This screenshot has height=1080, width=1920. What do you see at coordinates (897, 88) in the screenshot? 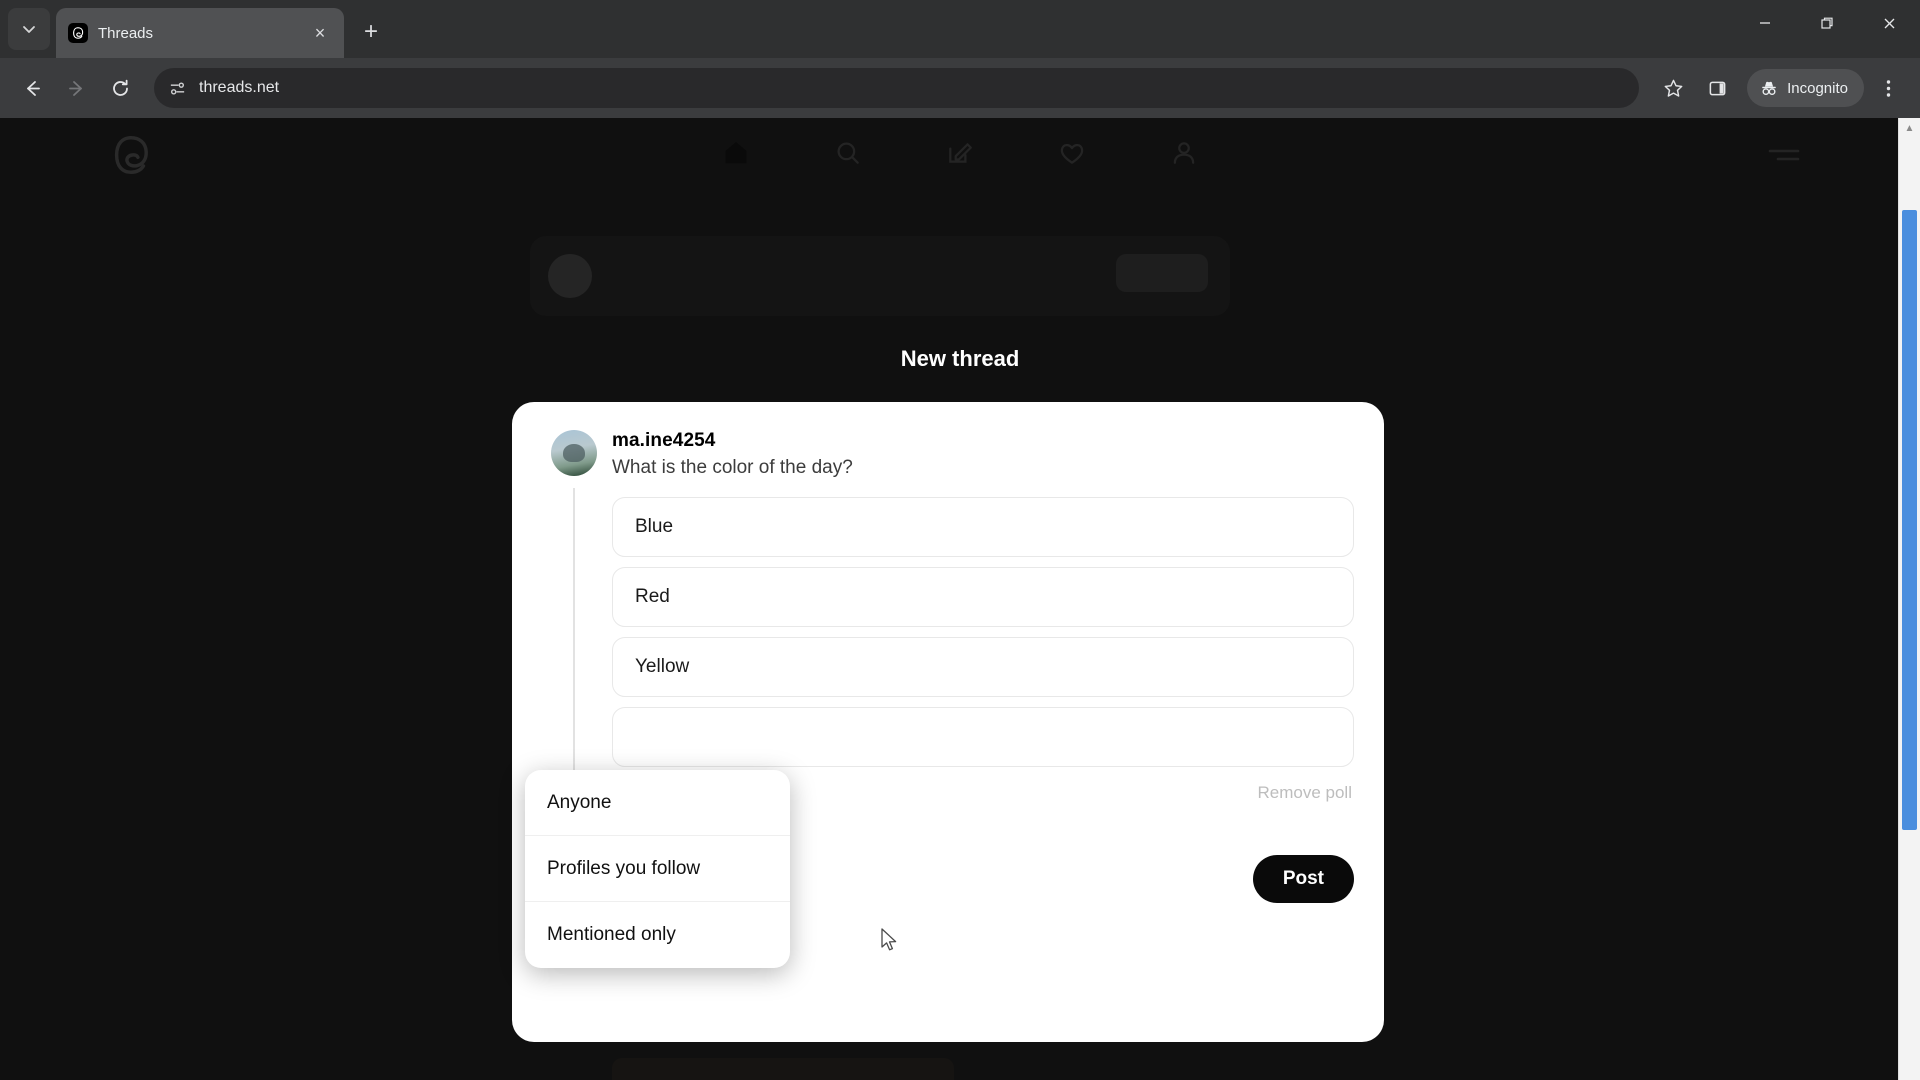
I see `address-bar: threads.net` at bounding box center [897, 88].